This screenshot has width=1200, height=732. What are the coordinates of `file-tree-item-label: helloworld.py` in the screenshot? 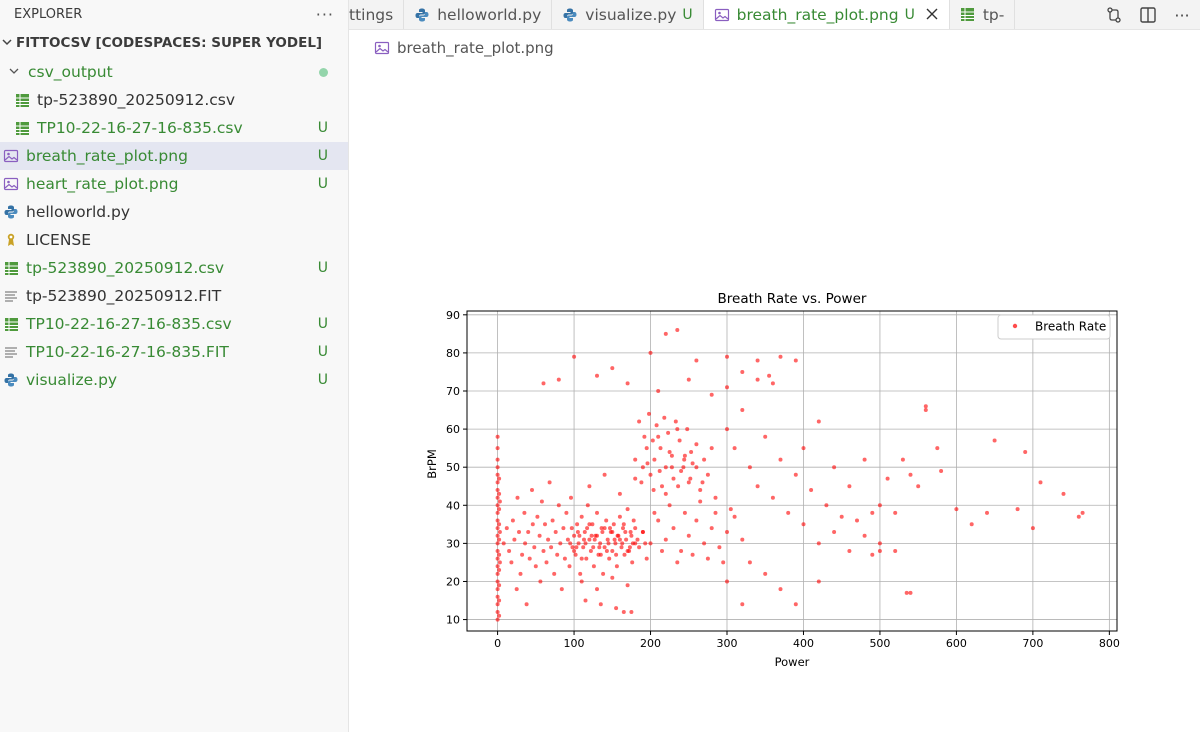 It's located at (78, 212).